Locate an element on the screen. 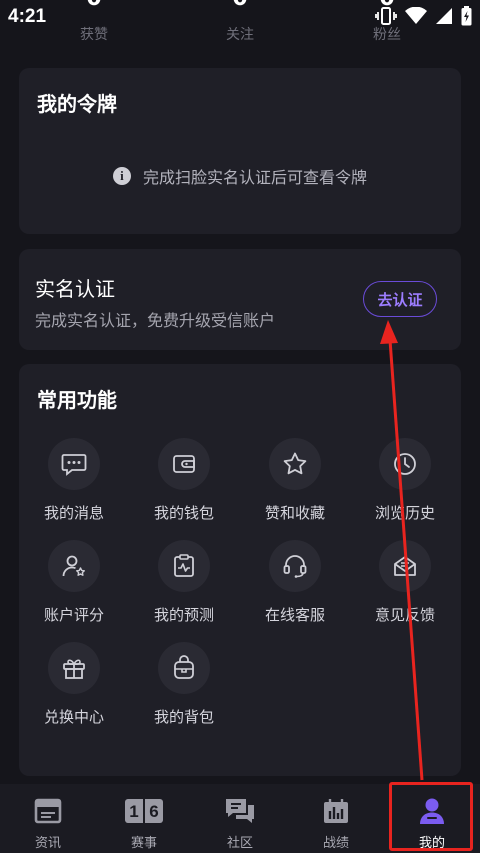 Image resolution: width=480 pixels, height=853 pixels. go-verify-button: 去认证 is located at coordinates (400, 299).